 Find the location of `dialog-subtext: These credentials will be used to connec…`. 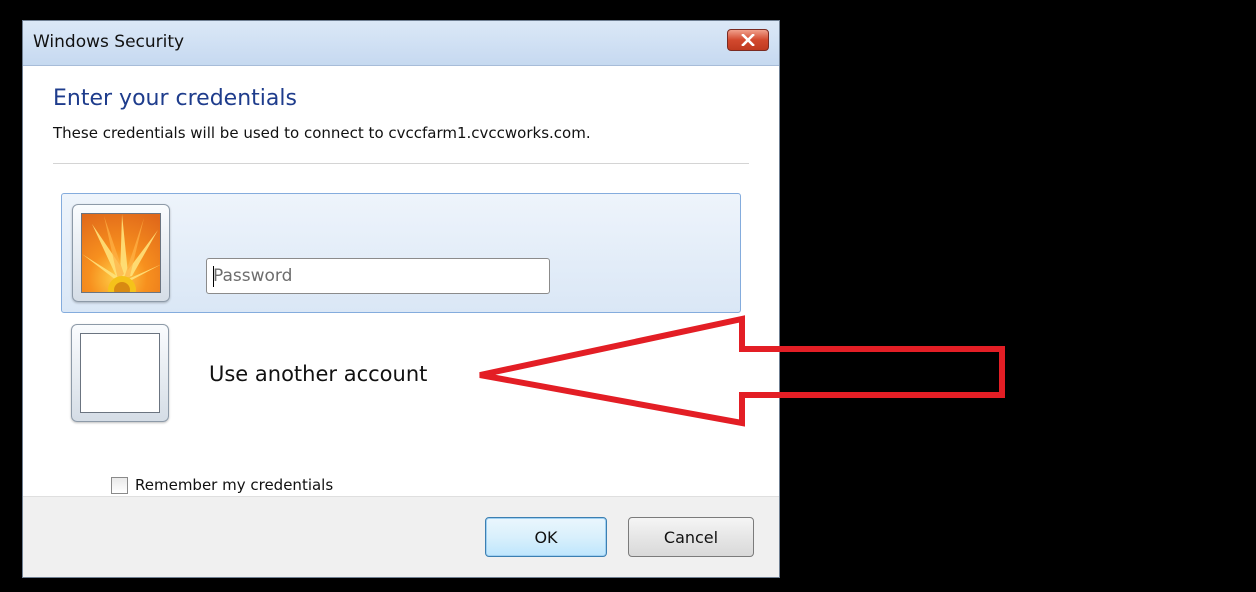

dialog-subtext: These credentials will be used to connec… is located at coordinates (322, 133).